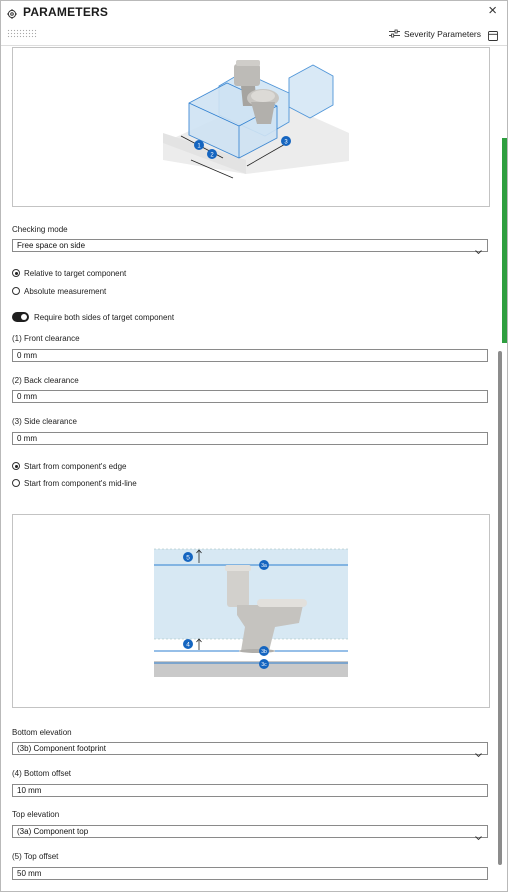 Image resolution: width=508 pixels, height=892 pixels. I want to click on gear-icon, so click(12, 15).